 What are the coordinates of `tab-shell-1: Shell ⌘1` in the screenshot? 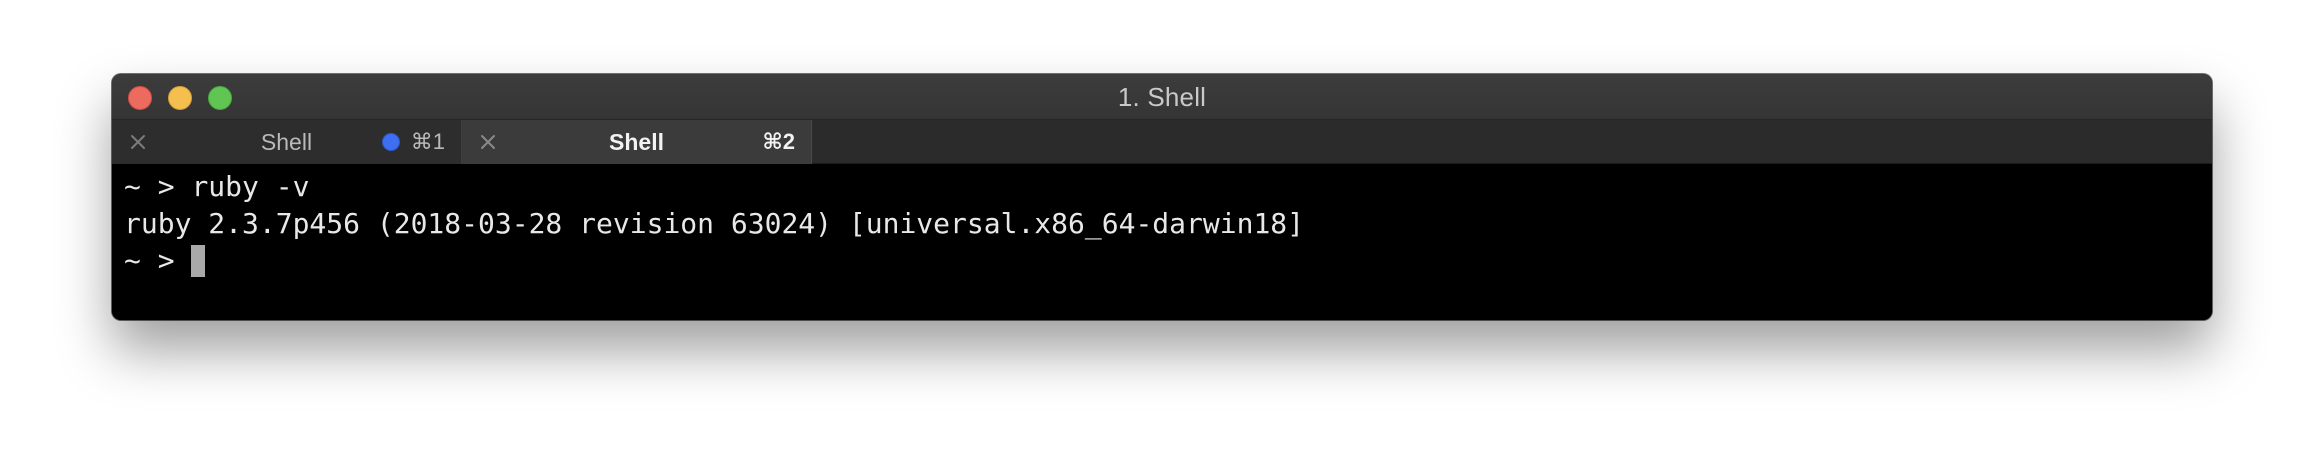 It's located at (287, 142).